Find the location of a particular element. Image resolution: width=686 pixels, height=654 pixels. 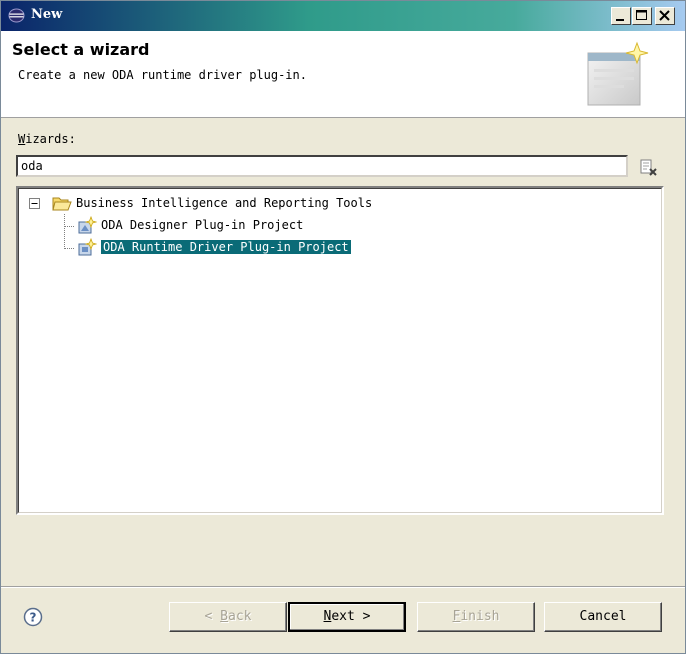

cancel-button: Cancel is located at coordinates (603, 617).